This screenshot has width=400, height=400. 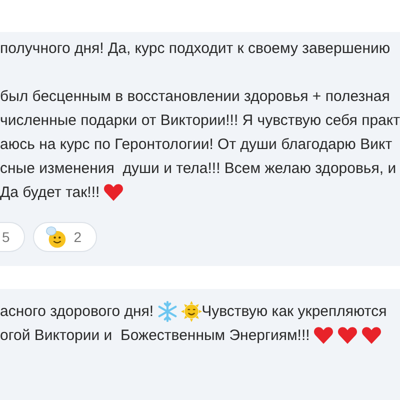 What do you see at coordinates (198, 168) in the screenshot?
I see `comment-text: сные изменения души и тела!!! Всем желаю здоровья, и` at bounding box center [198, 168].